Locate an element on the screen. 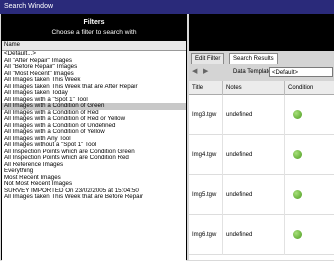 This screenshot has height=261, width=334. tab-bar: Edit Filter Search Results is located at coordinates (261, 58).